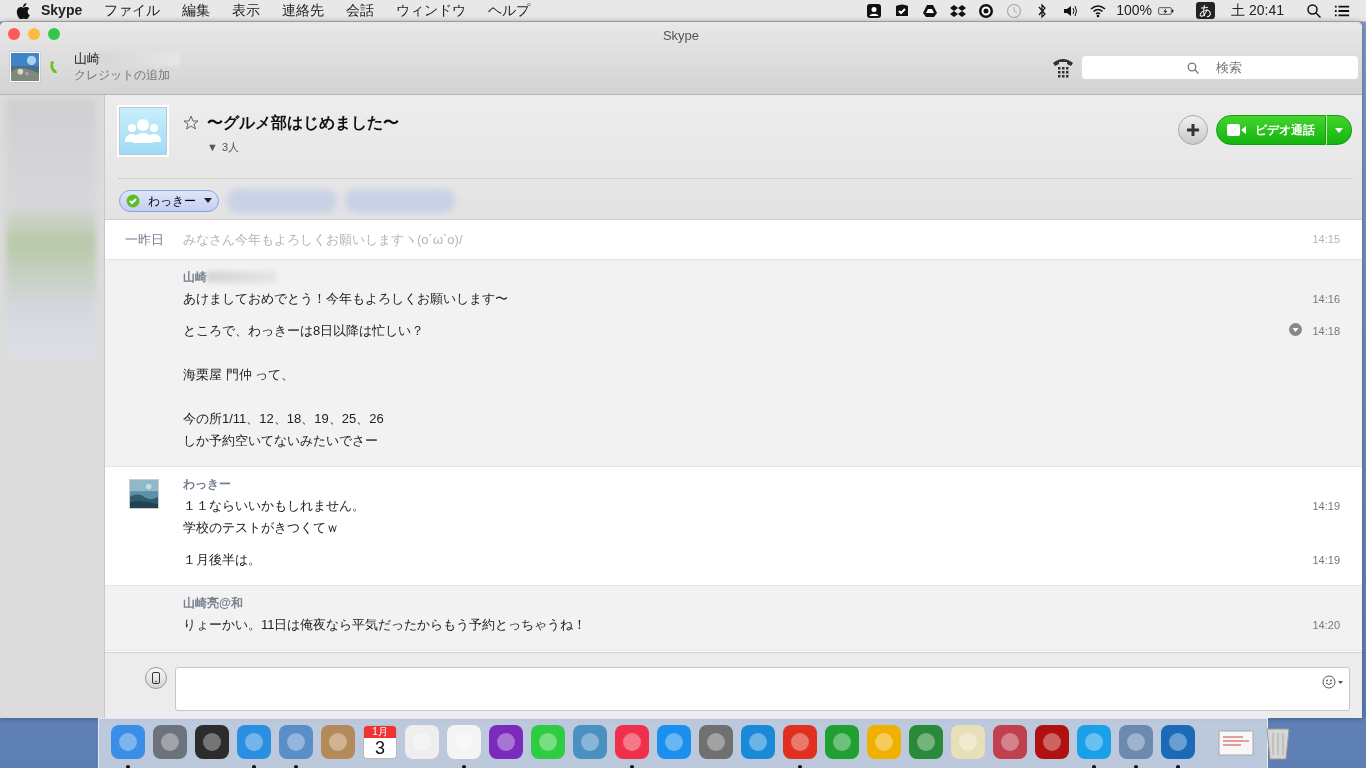  I want to click on message-text: あけましておめでとう！今年もよろしくお願いします〜, so click(345, 299).